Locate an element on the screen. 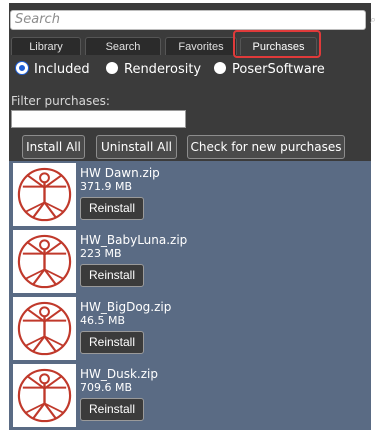 Image resolution: width=376 pixels, height=430 pixels. radio-label: PoserSoftware is located at coordinates (278, 69).